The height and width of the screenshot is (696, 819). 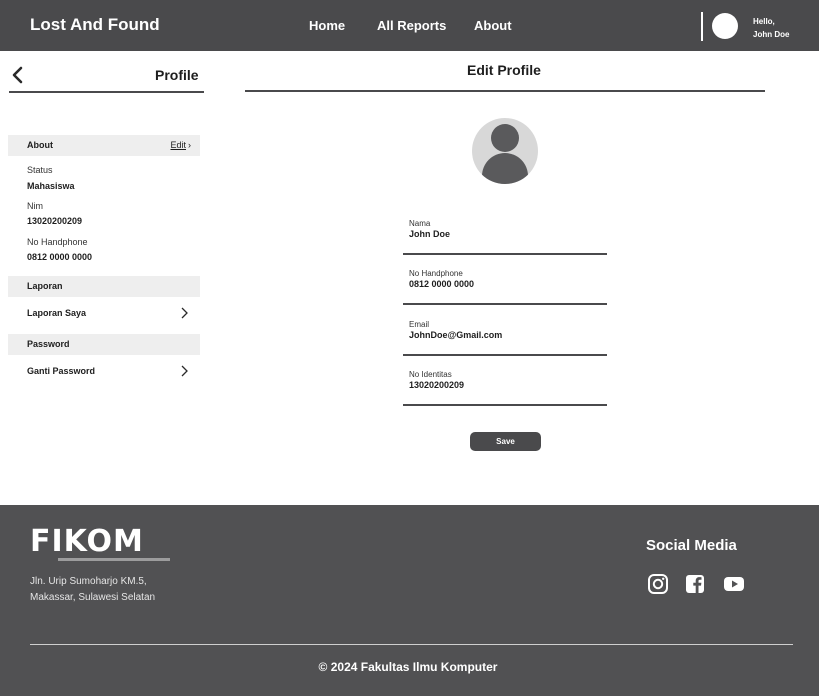 What do you see at coordinates (189, 145) in the screenshot?
I see `chevron-right-icon: ›` at bounding box center [189, 145].